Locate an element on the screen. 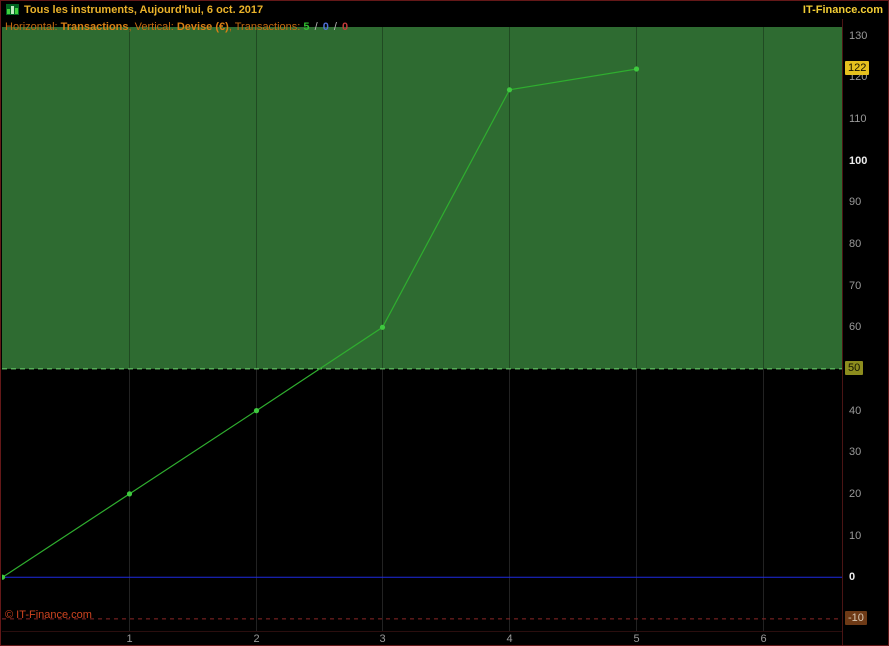 Image resolution: width=889 pixels, height=646 pixels. transactions-count-down: 0 is located at coordinates (345, 27).